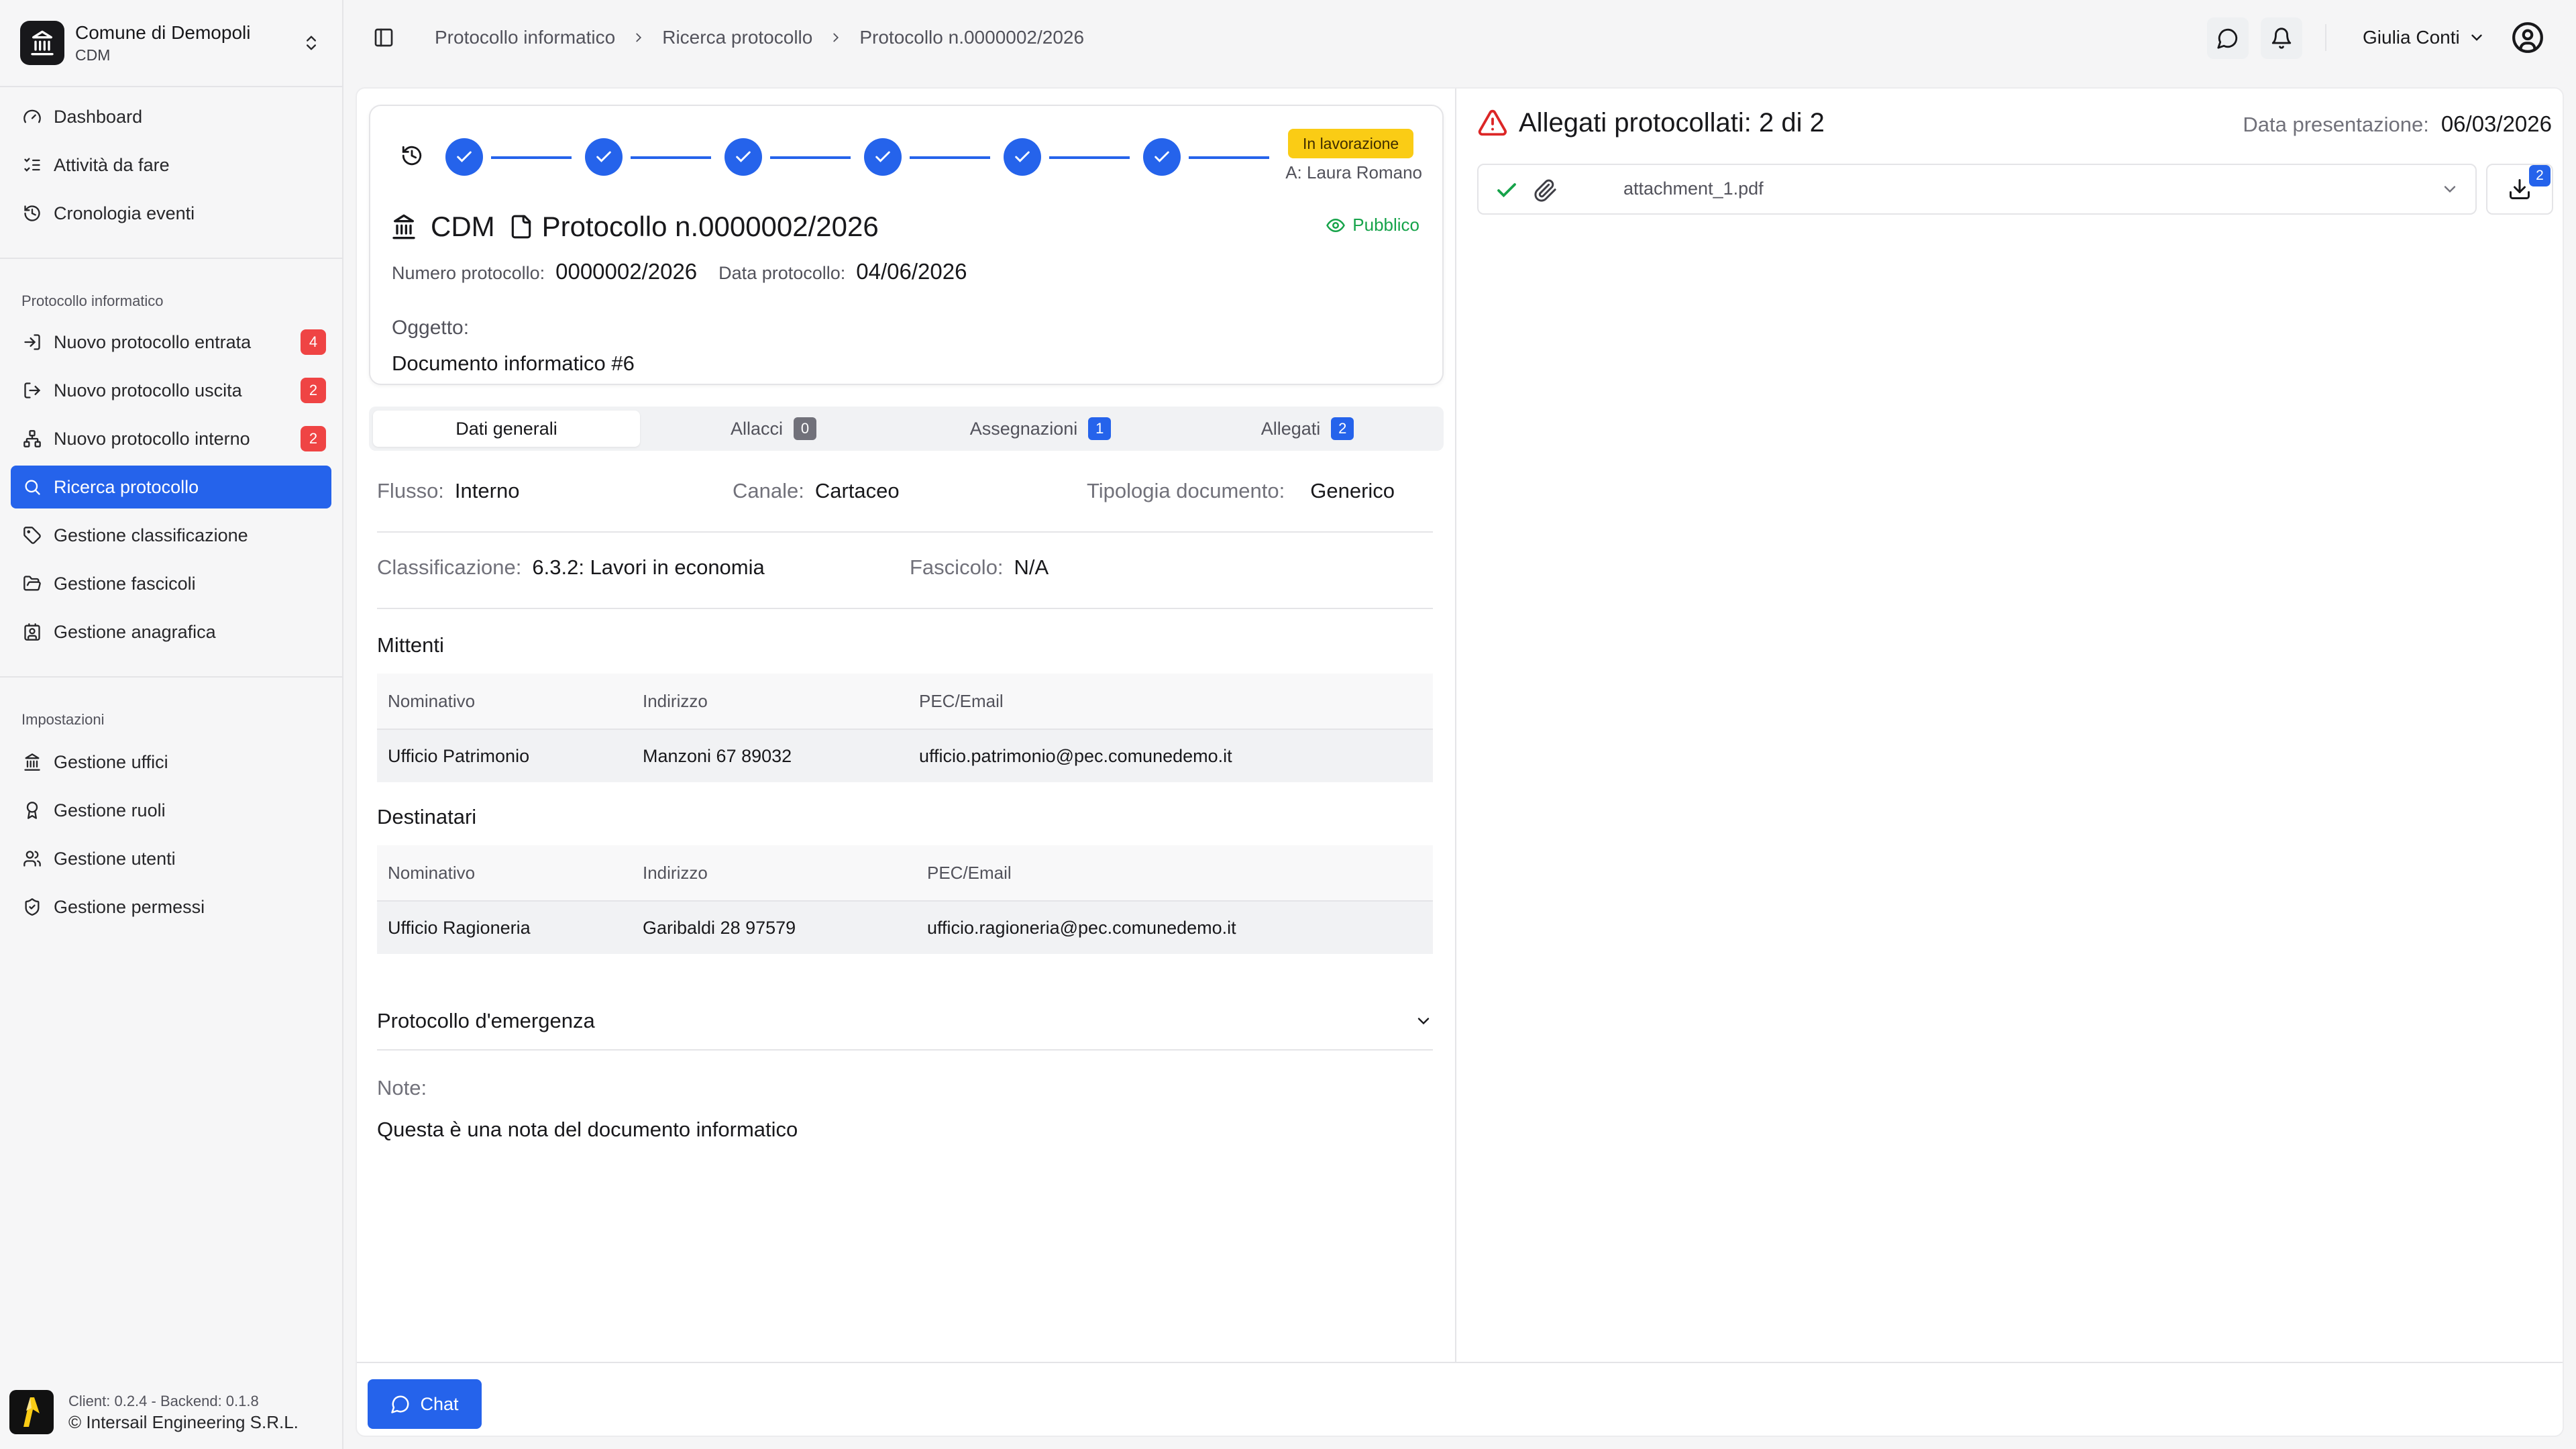  Describe the element at coordinates (92, 300) in the screenshot. I see `section-label-protocollo: Protocollo informatico` at that location.